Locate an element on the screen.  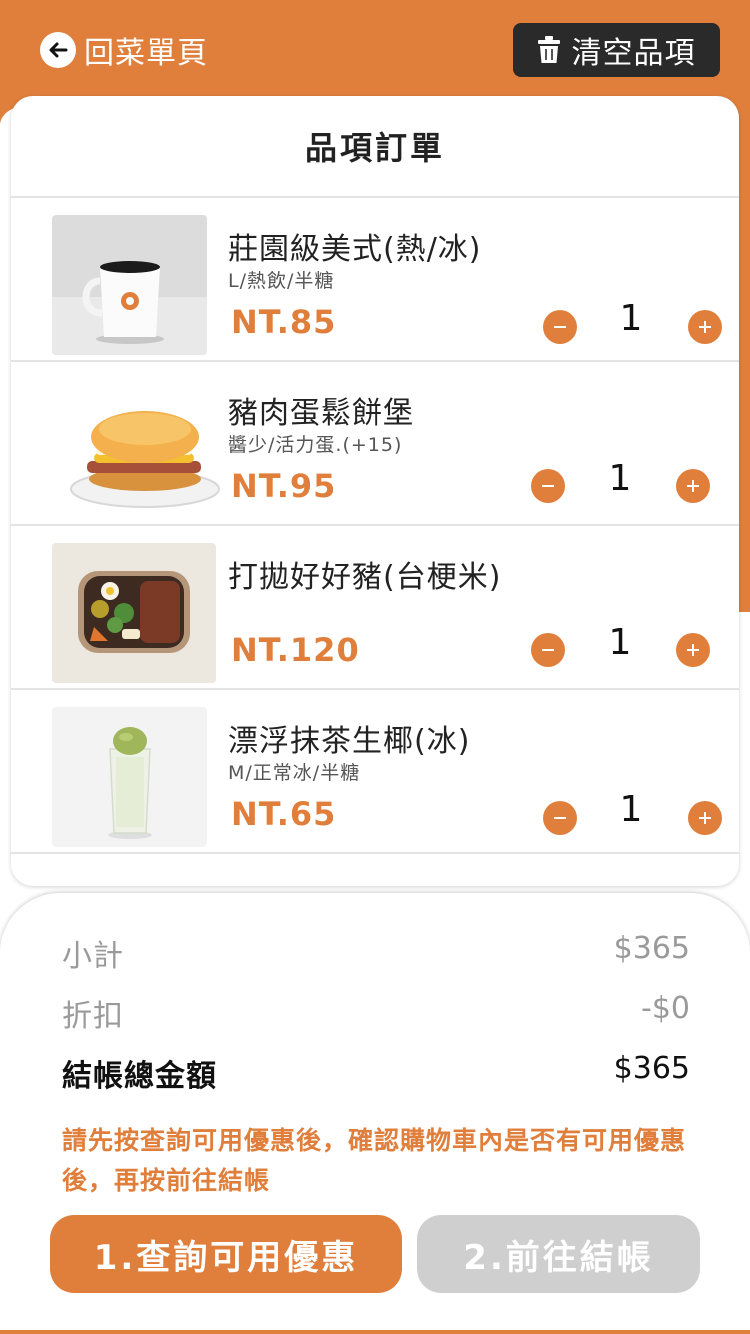
order-item: 豬肉蛋鬆餅堡 醬少/活力蛋.(+15) NT.95 1 is located at coordinates (375, 444).